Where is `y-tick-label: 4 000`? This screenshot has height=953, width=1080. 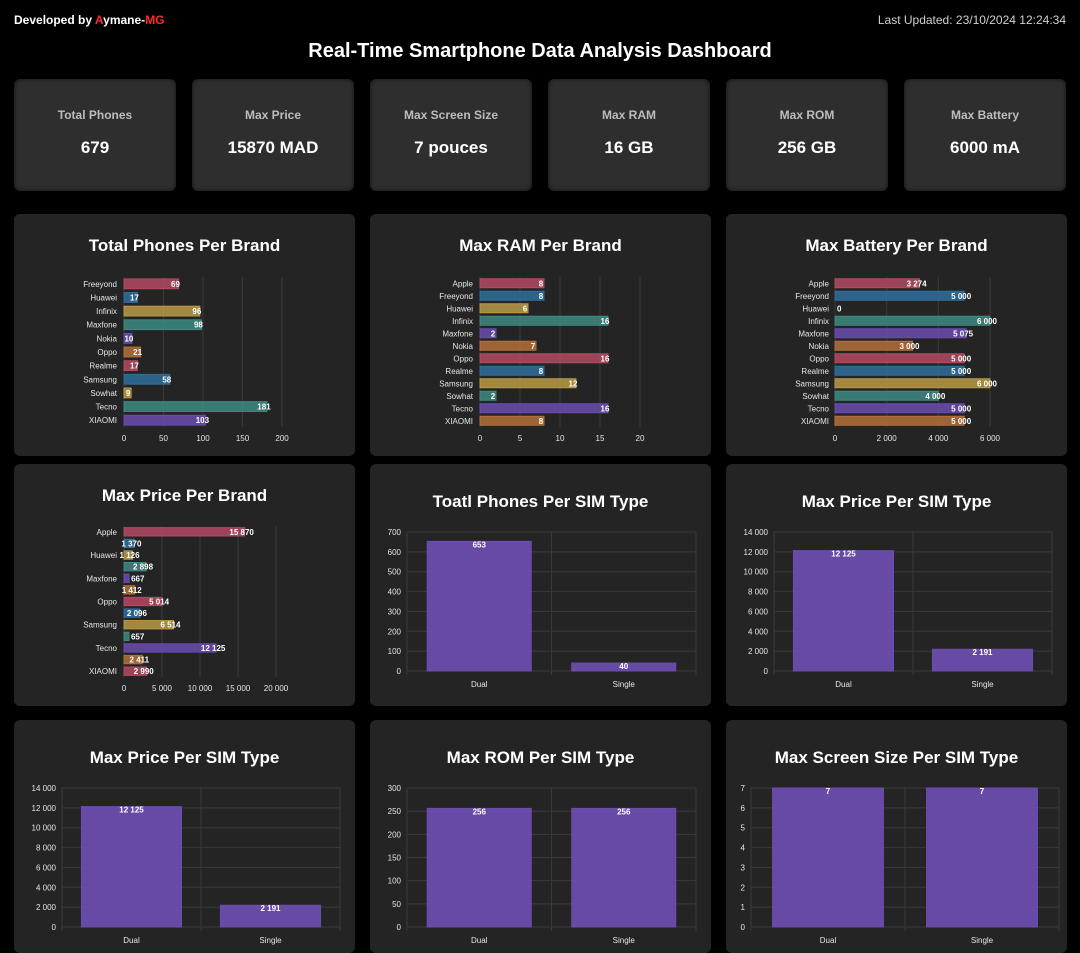
y-tick-label: 4 000 is located at coordinates (758, 631).